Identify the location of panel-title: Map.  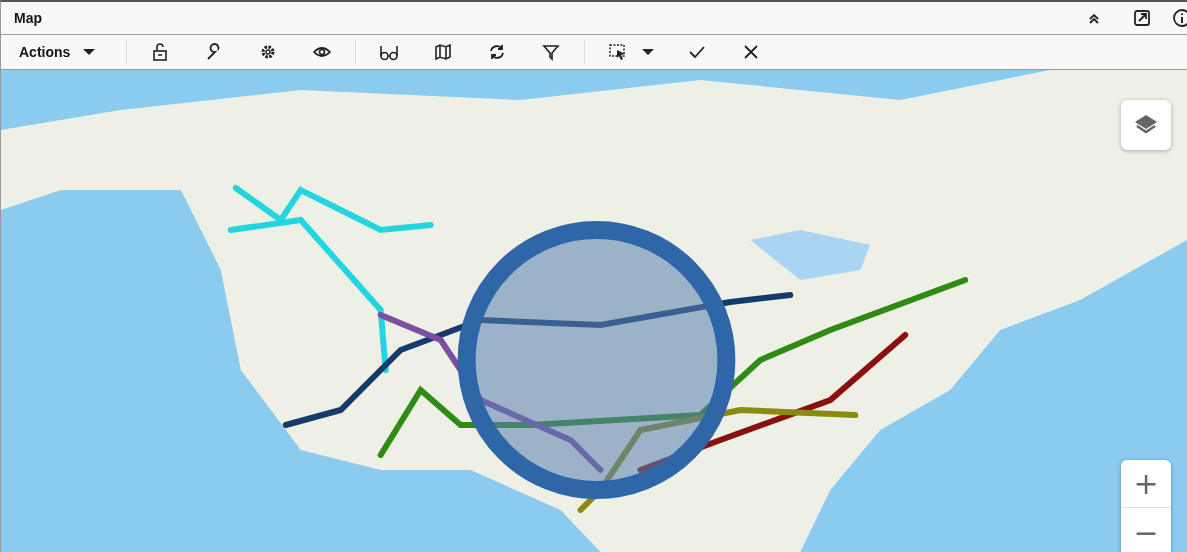
(28, 18).